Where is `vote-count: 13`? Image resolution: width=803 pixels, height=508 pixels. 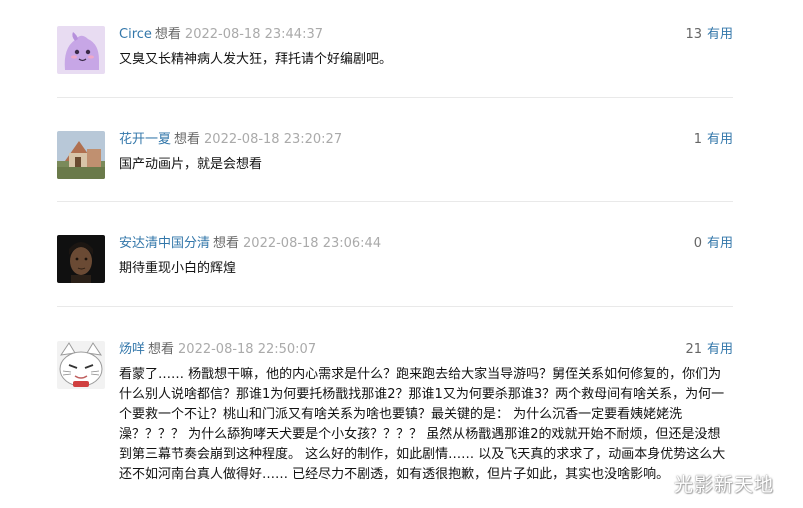
vote-count: 13 is located at coordinates (693, 34).